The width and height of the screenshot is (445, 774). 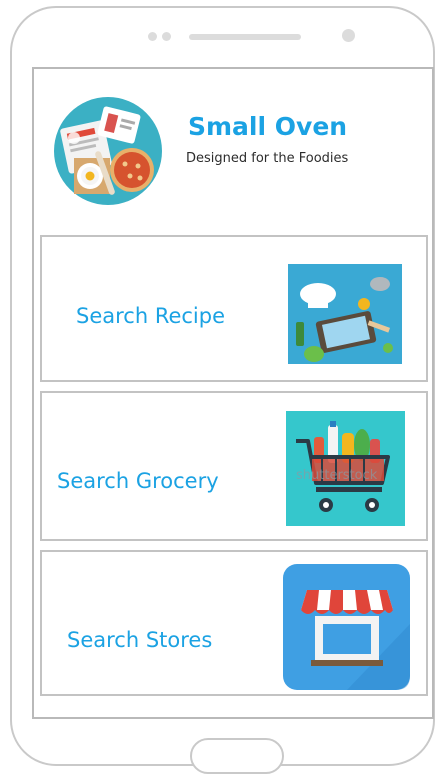 I want to click on search-recipe-label: Search Recipe, so click(x=151, y=316).